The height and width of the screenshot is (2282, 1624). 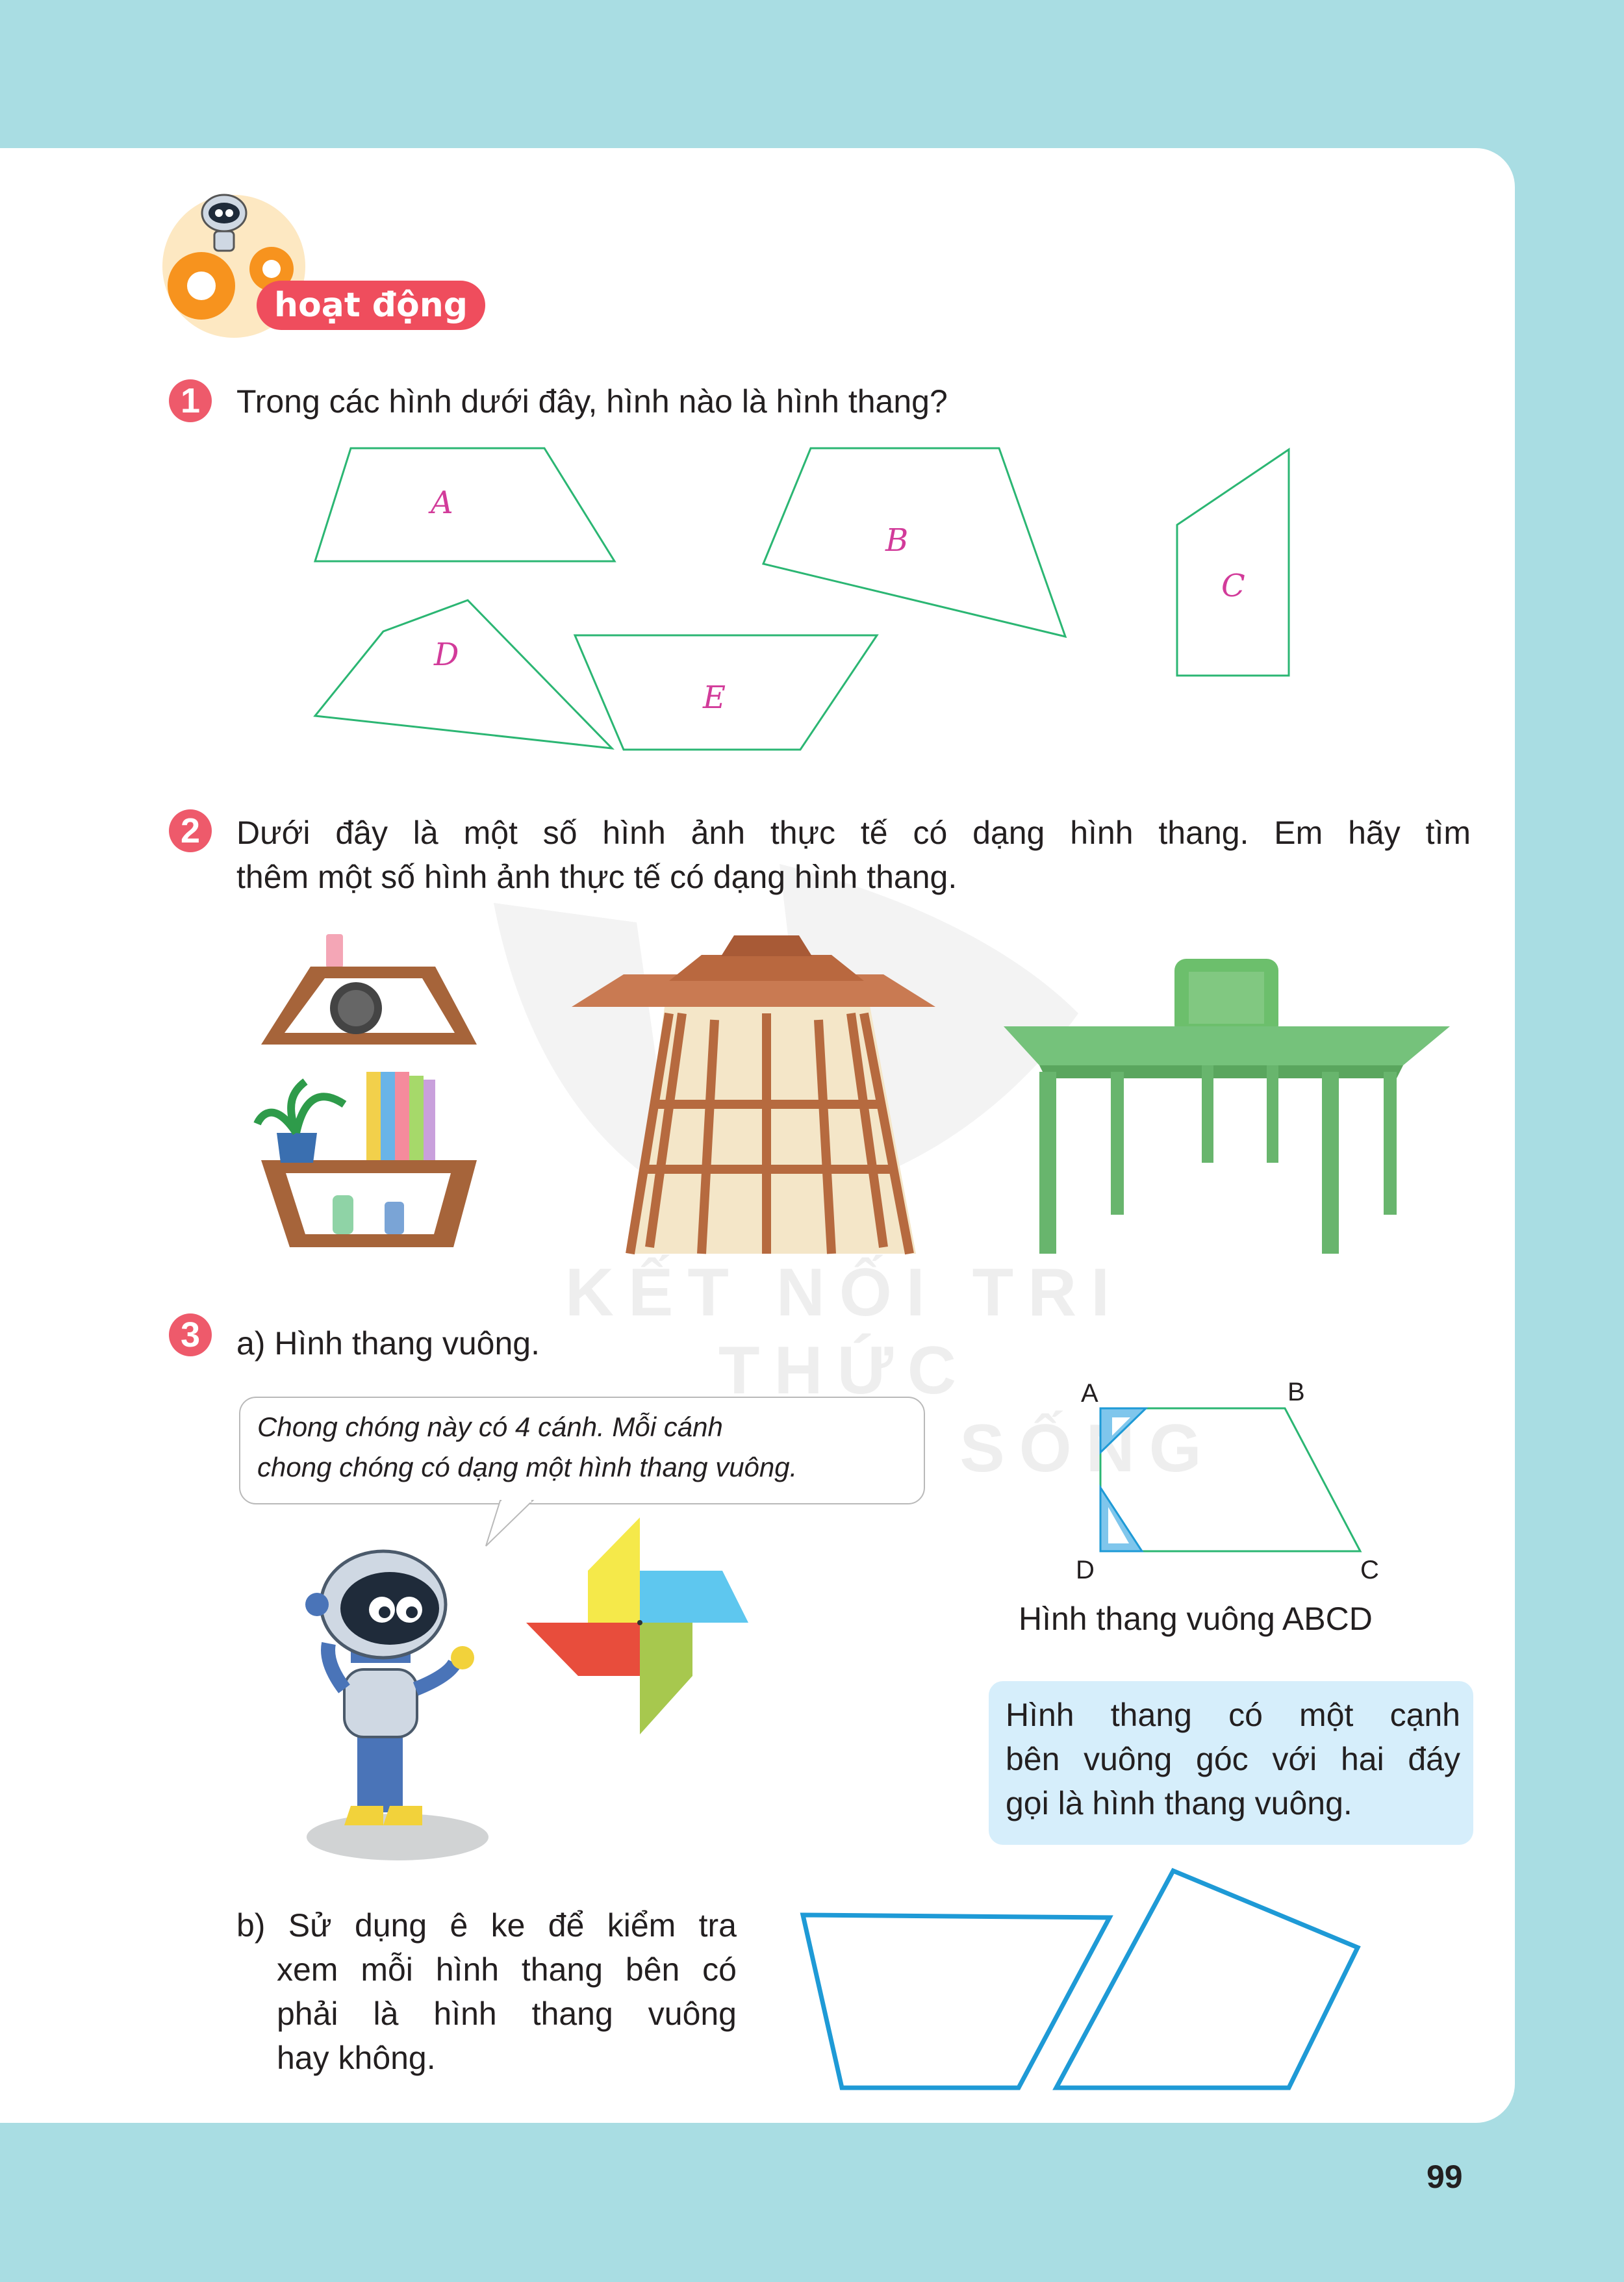 What do you see at coordinates (1445, 2177) in the screenshot?
I see `page-number: 99` at bounding box center [1445, 2177].